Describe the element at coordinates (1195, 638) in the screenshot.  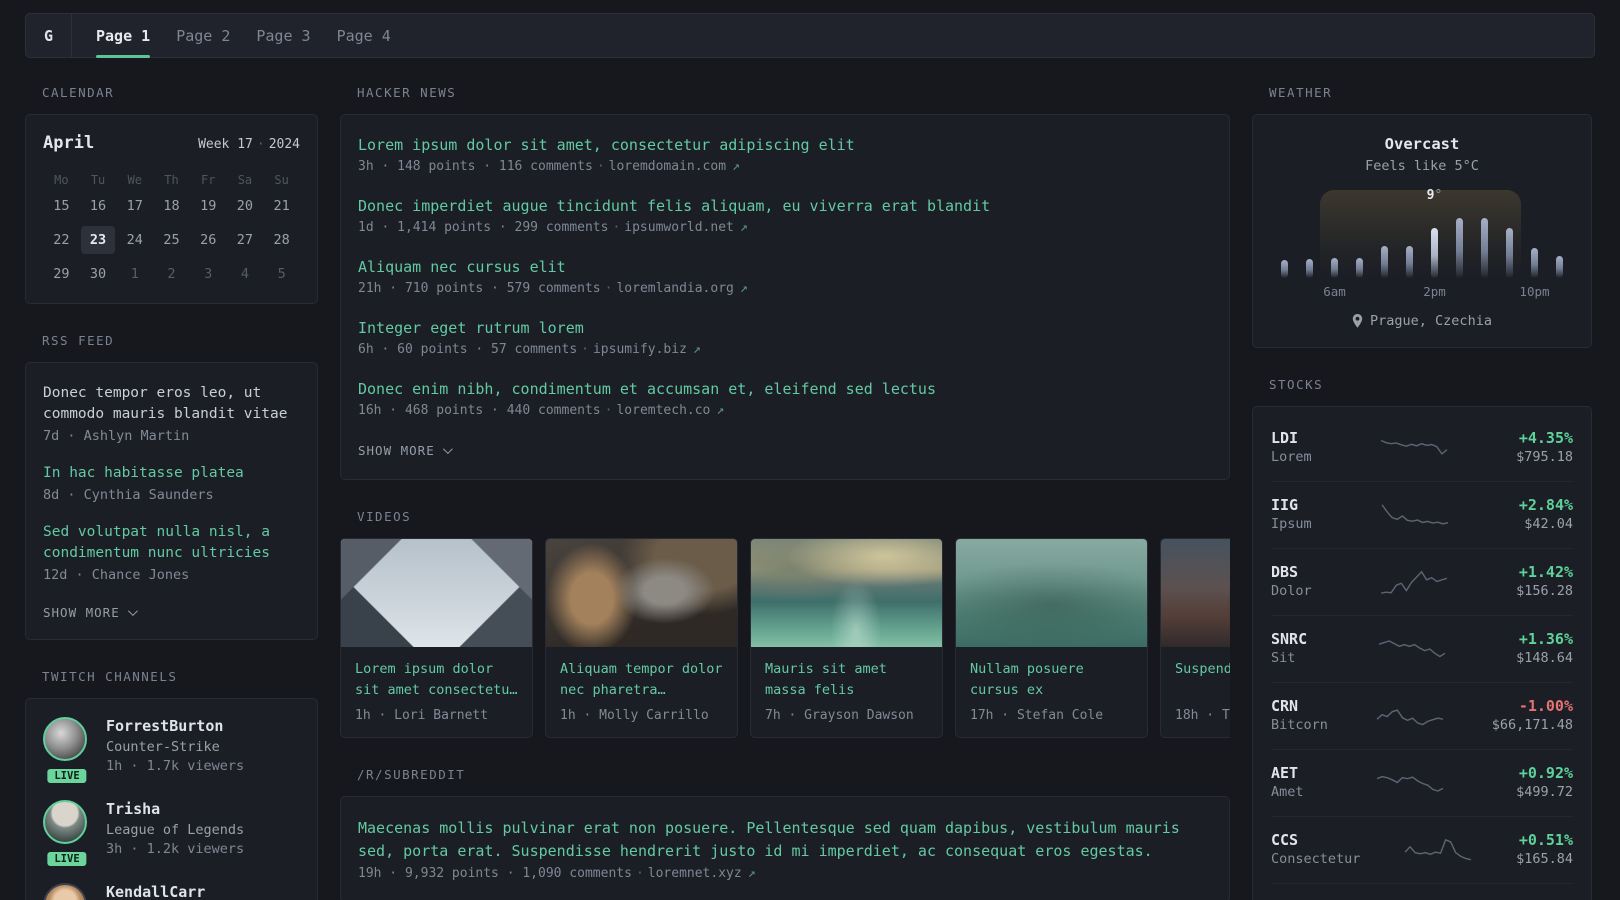
I see `video-card: Suspendisse diam 18h · Tara` at that location.